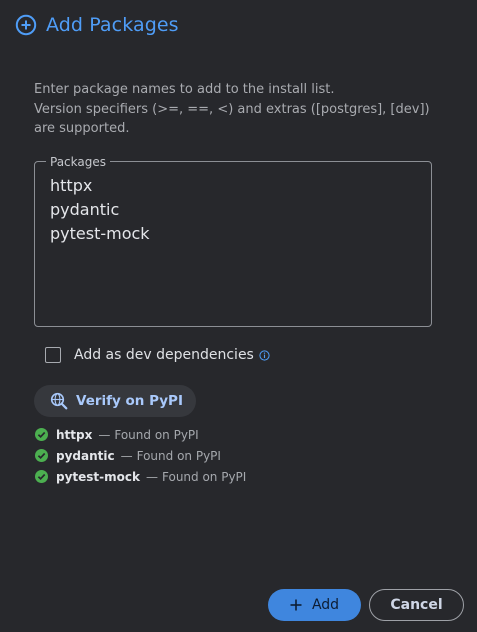  I want to click on add-circle-icon, so click(26, 25).